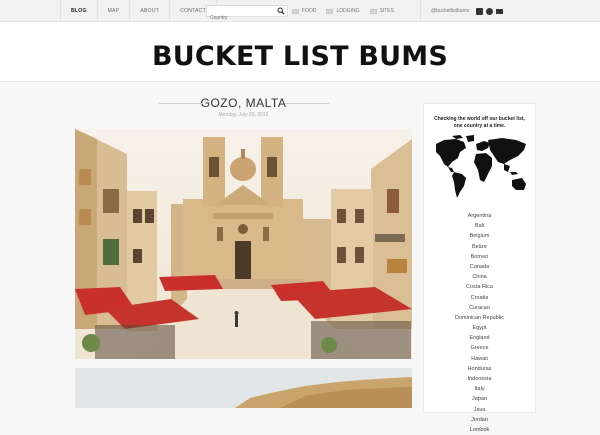 This screenshot has height=435, width=600. What do you see at coordinates (479, 318) in the screenshot?
I see `country-link: Dominican Republic` at bounding box center [479, 318].